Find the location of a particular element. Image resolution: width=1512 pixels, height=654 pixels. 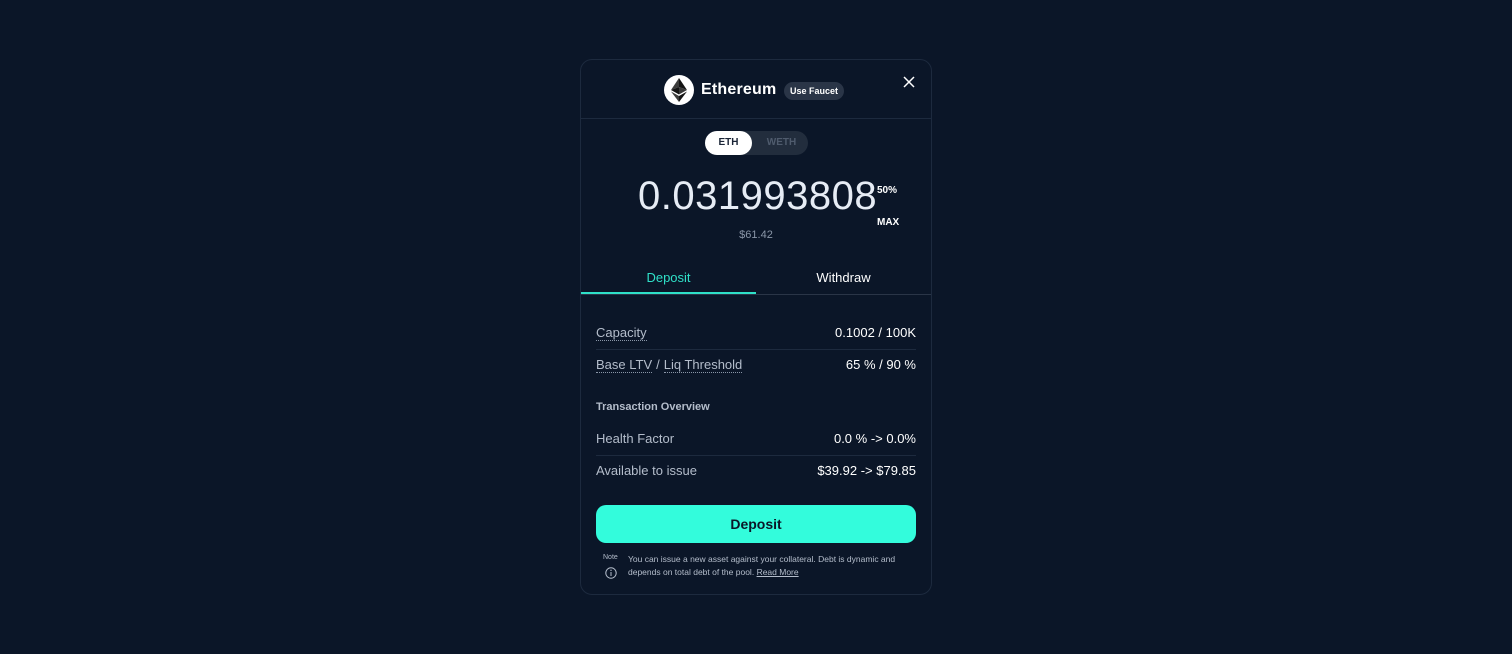

tab-deposit: Deposit is located at coordinates (668, 277).